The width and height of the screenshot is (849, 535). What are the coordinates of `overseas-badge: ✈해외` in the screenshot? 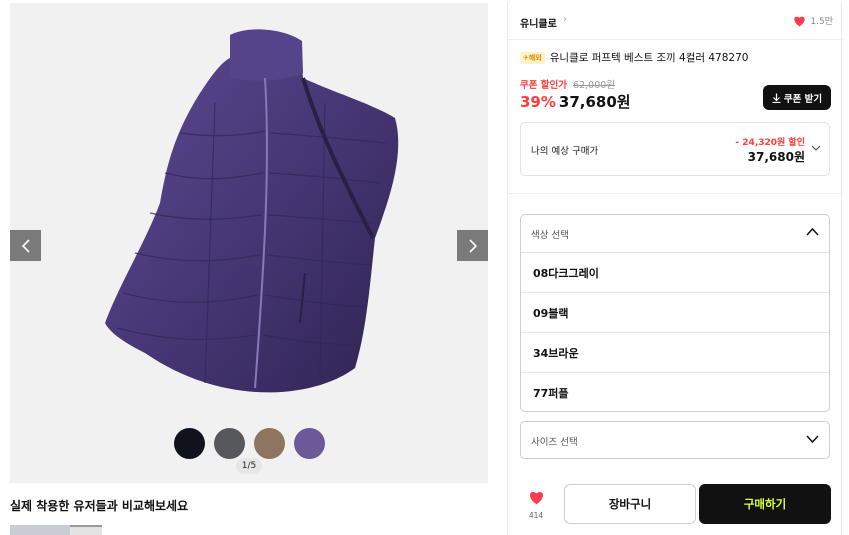 It's located at (532, 57).